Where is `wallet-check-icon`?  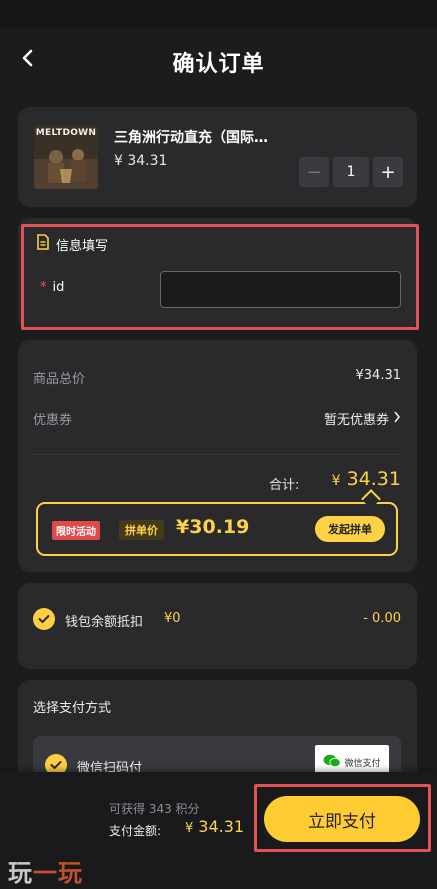 wallet-check-icon is located at coordinates (44, 619).